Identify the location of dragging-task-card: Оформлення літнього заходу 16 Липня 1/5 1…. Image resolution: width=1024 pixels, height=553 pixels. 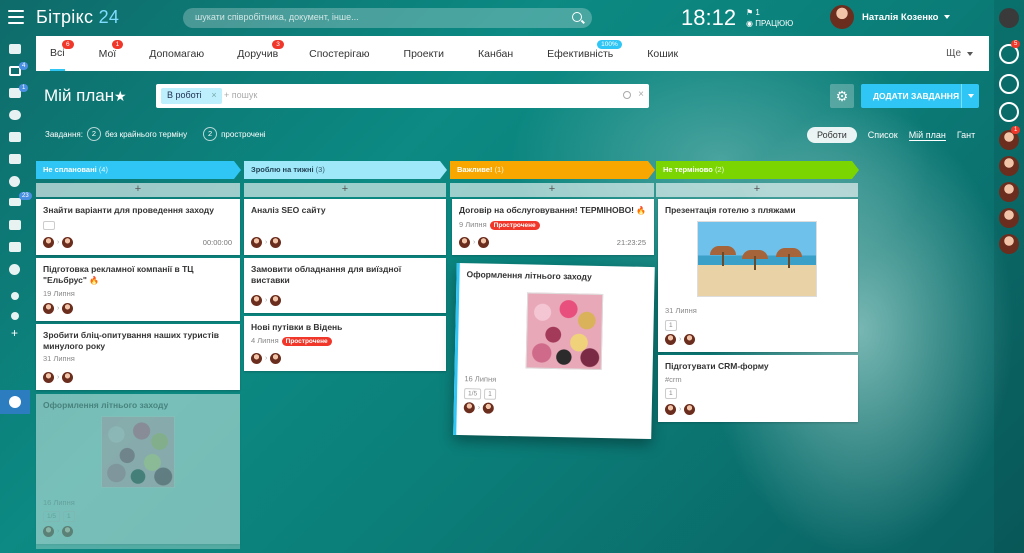
(554, 351).